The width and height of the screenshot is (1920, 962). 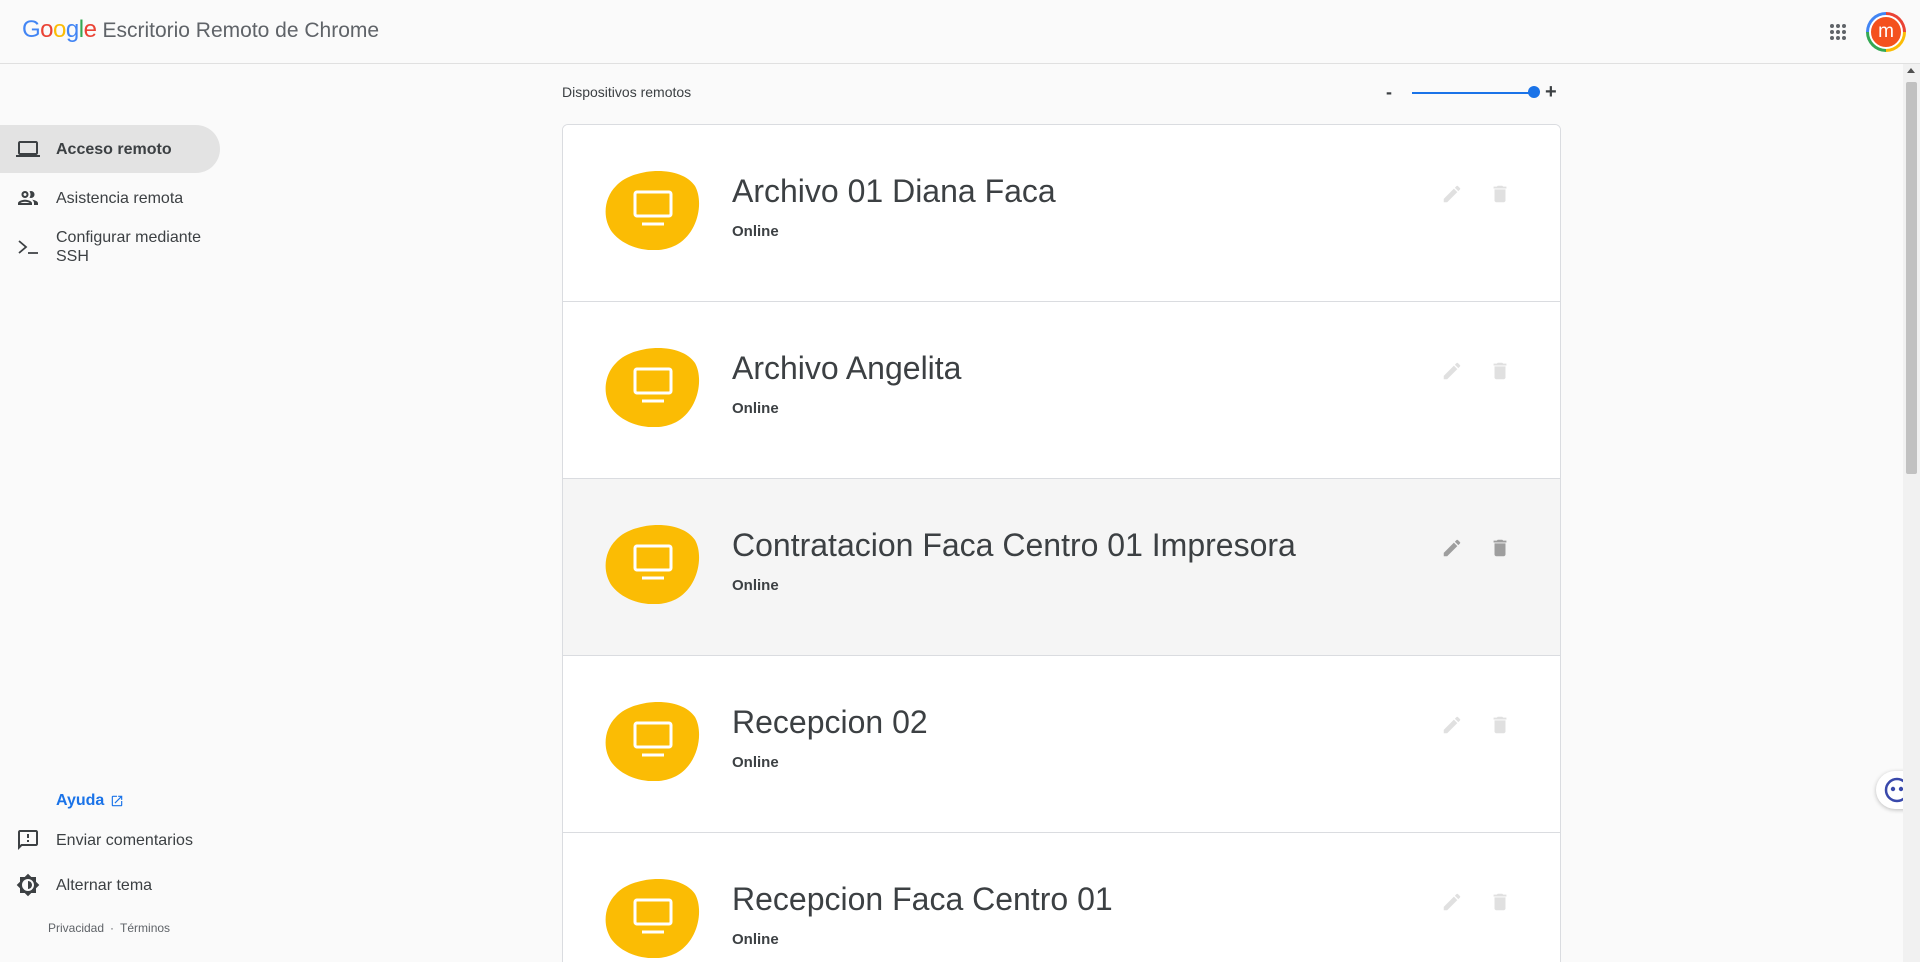 I want to click on help-label: Ayuda, so click(x=80, y=800).